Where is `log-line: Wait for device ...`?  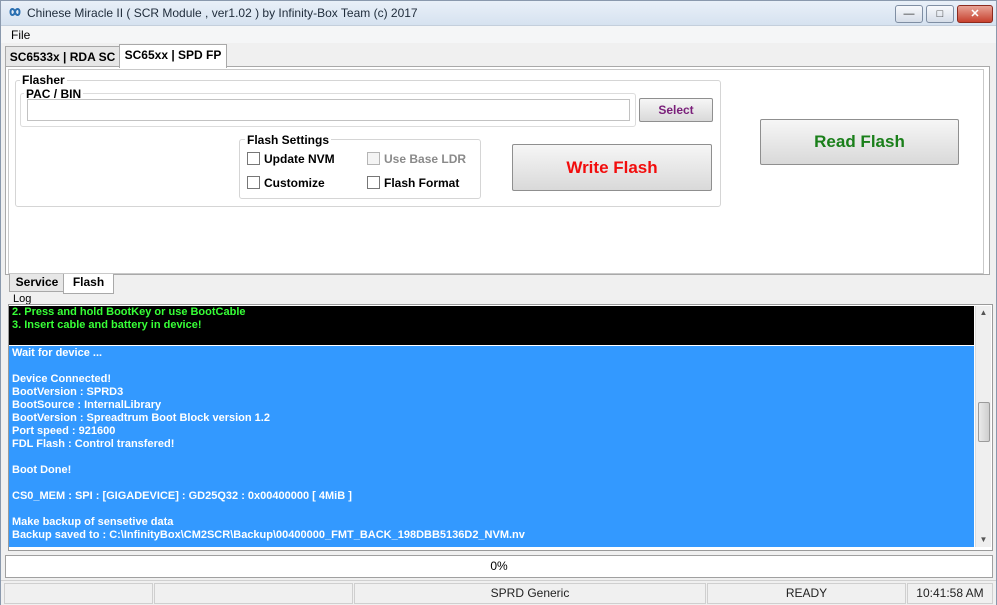 log-line: Wait for device ... is located at coordinates (57, 353).